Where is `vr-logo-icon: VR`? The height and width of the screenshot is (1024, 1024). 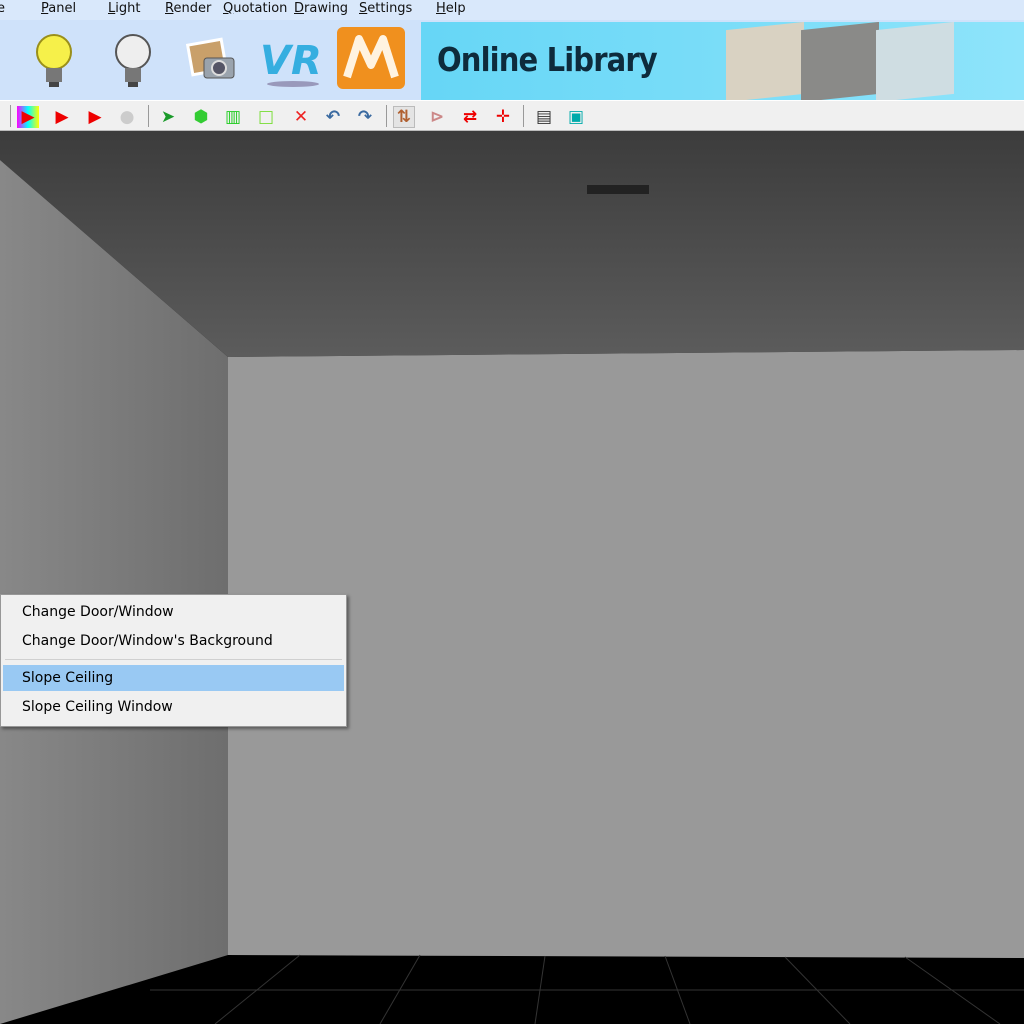 vr-logo-icon: VR is located at coordinates (293, 60).